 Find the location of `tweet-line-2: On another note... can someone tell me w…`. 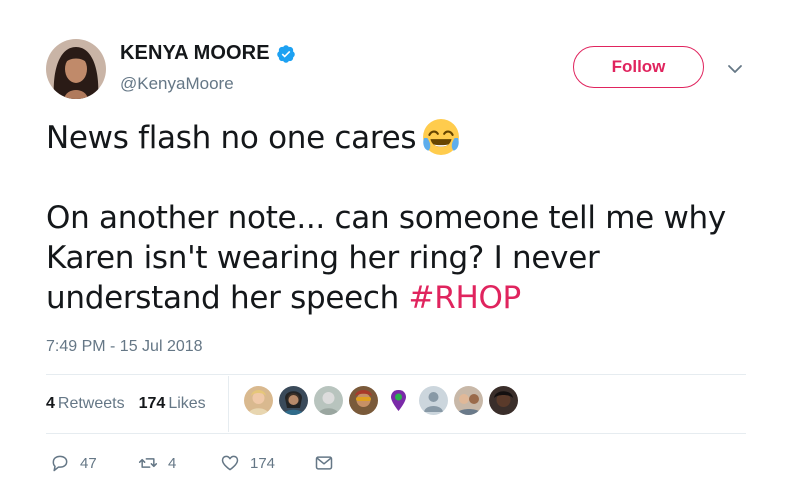

tweet-line-2: On another note... can someone tell me w… is located at coordinates (386, 218).